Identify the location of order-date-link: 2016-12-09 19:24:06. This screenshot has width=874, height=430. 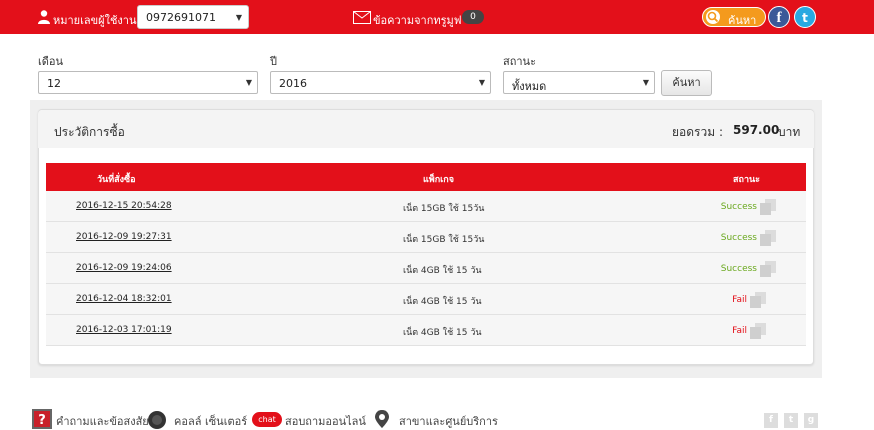
(124, 268).